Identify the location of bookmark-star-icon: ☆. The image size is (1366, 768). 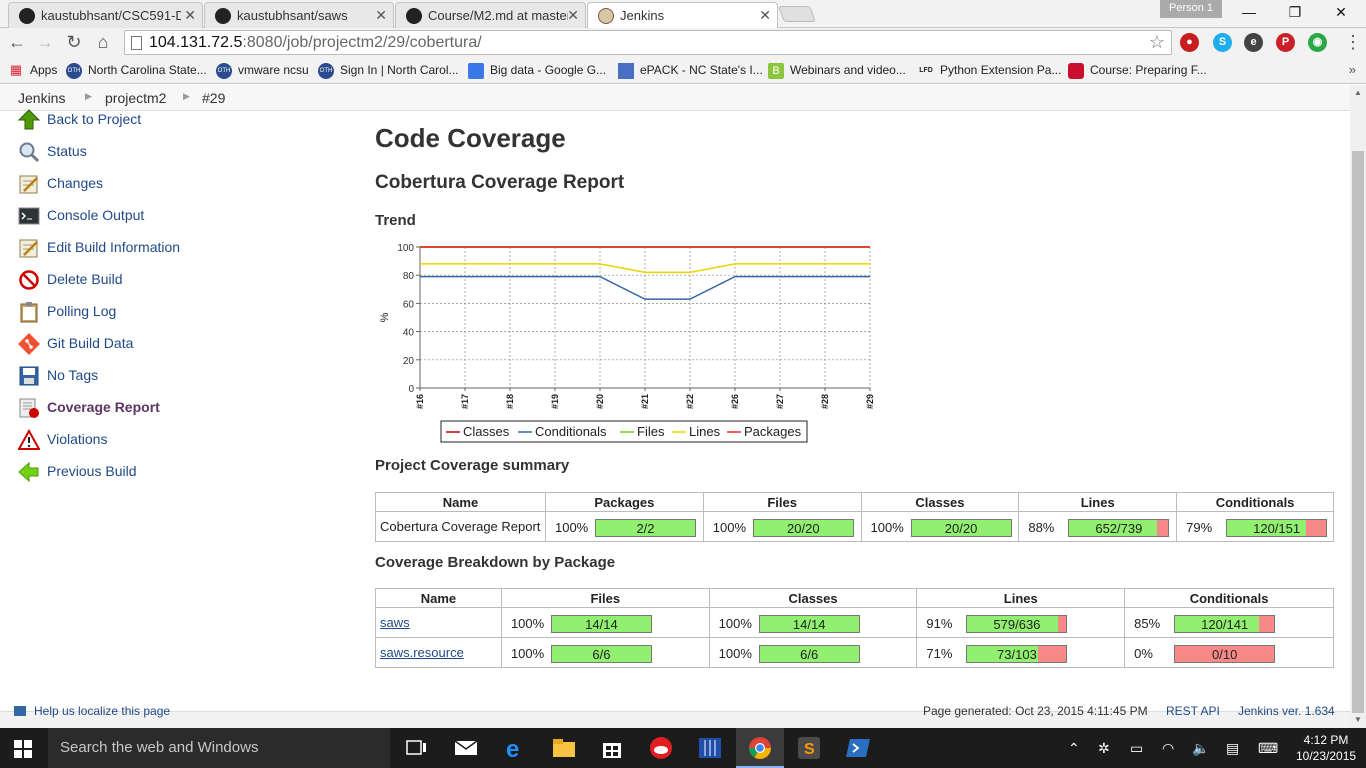
(1157, 42).